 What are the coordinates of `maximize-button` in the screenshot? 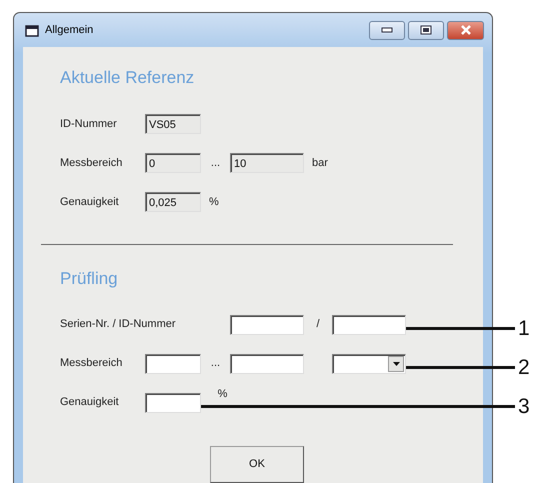 It's located at (426, 30).